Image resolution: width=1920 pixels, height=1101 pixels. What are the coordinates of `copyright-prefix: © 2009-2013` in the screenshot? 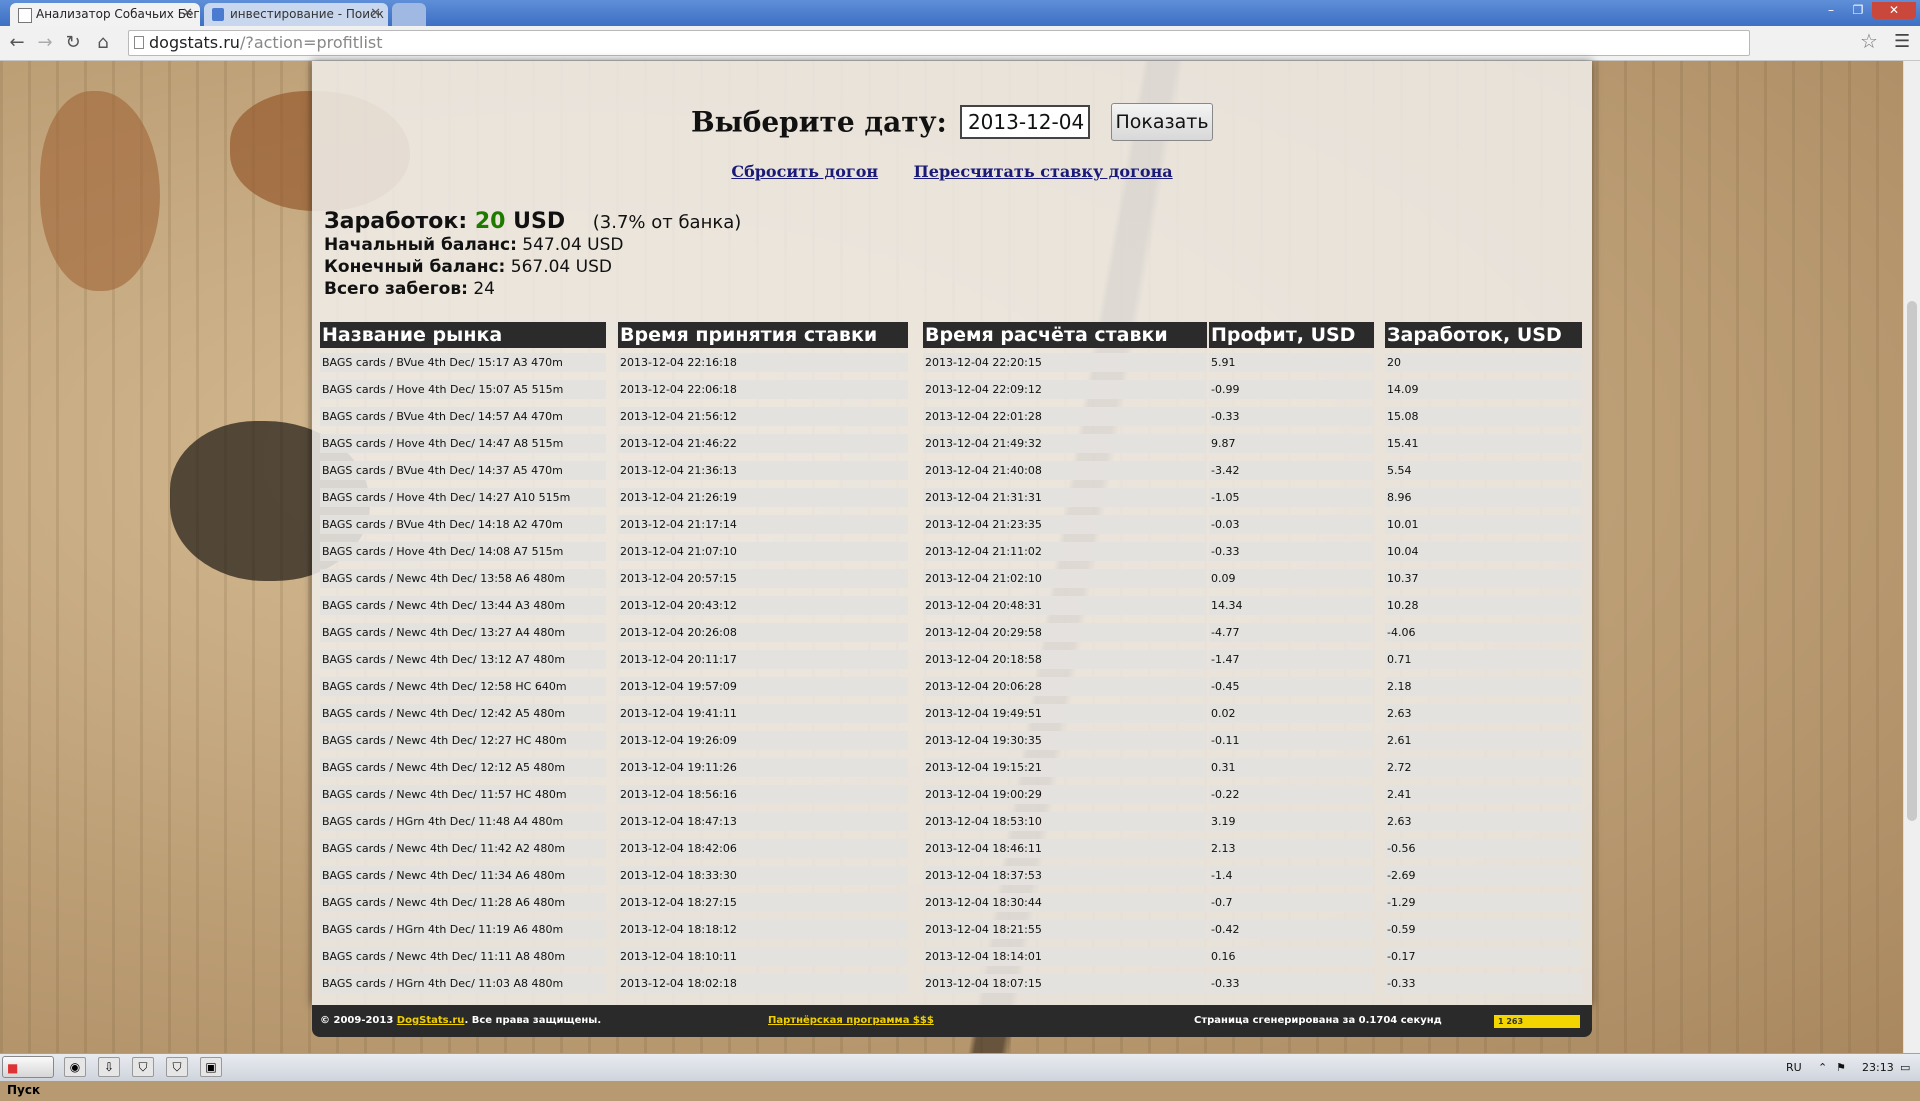 It's located at (357, 1020).